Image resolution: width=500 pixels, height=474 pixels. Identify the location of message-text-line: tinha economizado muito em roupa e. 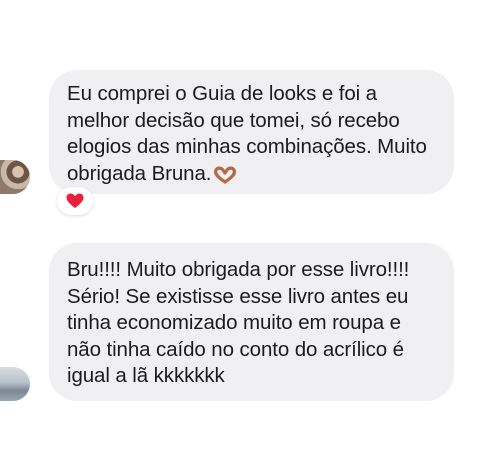
(234, 322).